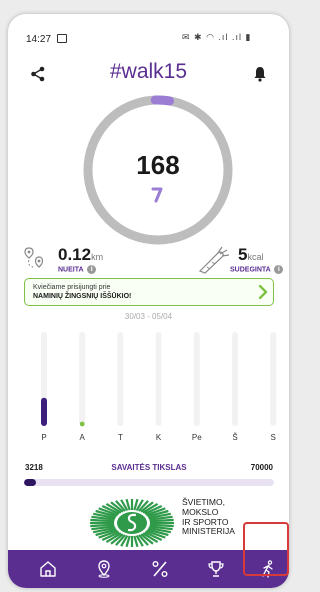 This screenshot has height=592, width=320. Describe the element at coordinates (30, 482) in the screenshot. I see `weekly-goal-progress-fill` at that location.